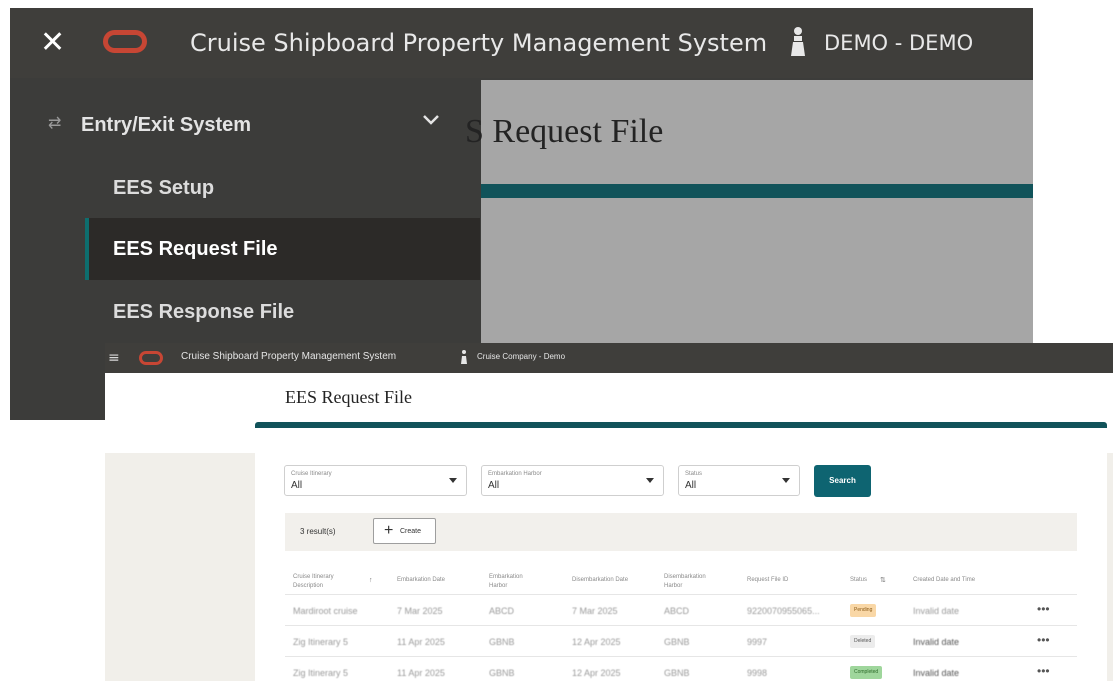  What do you see at coordinates (318, 531) in the screenshot?
I see `results-count: 3 result(s)` at bounding box center [318, 531].